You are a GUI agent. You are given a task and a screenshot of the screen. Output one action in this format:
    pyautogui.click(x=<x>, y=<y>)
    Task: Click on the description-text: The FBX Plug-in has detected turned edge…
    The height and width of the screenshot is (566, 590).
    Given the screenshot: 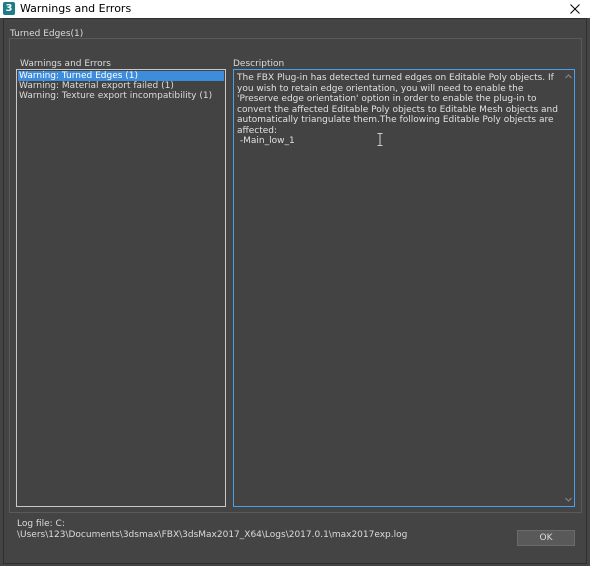 What is the action you would take?
    pyautogui.click(x=397, y=109)
    